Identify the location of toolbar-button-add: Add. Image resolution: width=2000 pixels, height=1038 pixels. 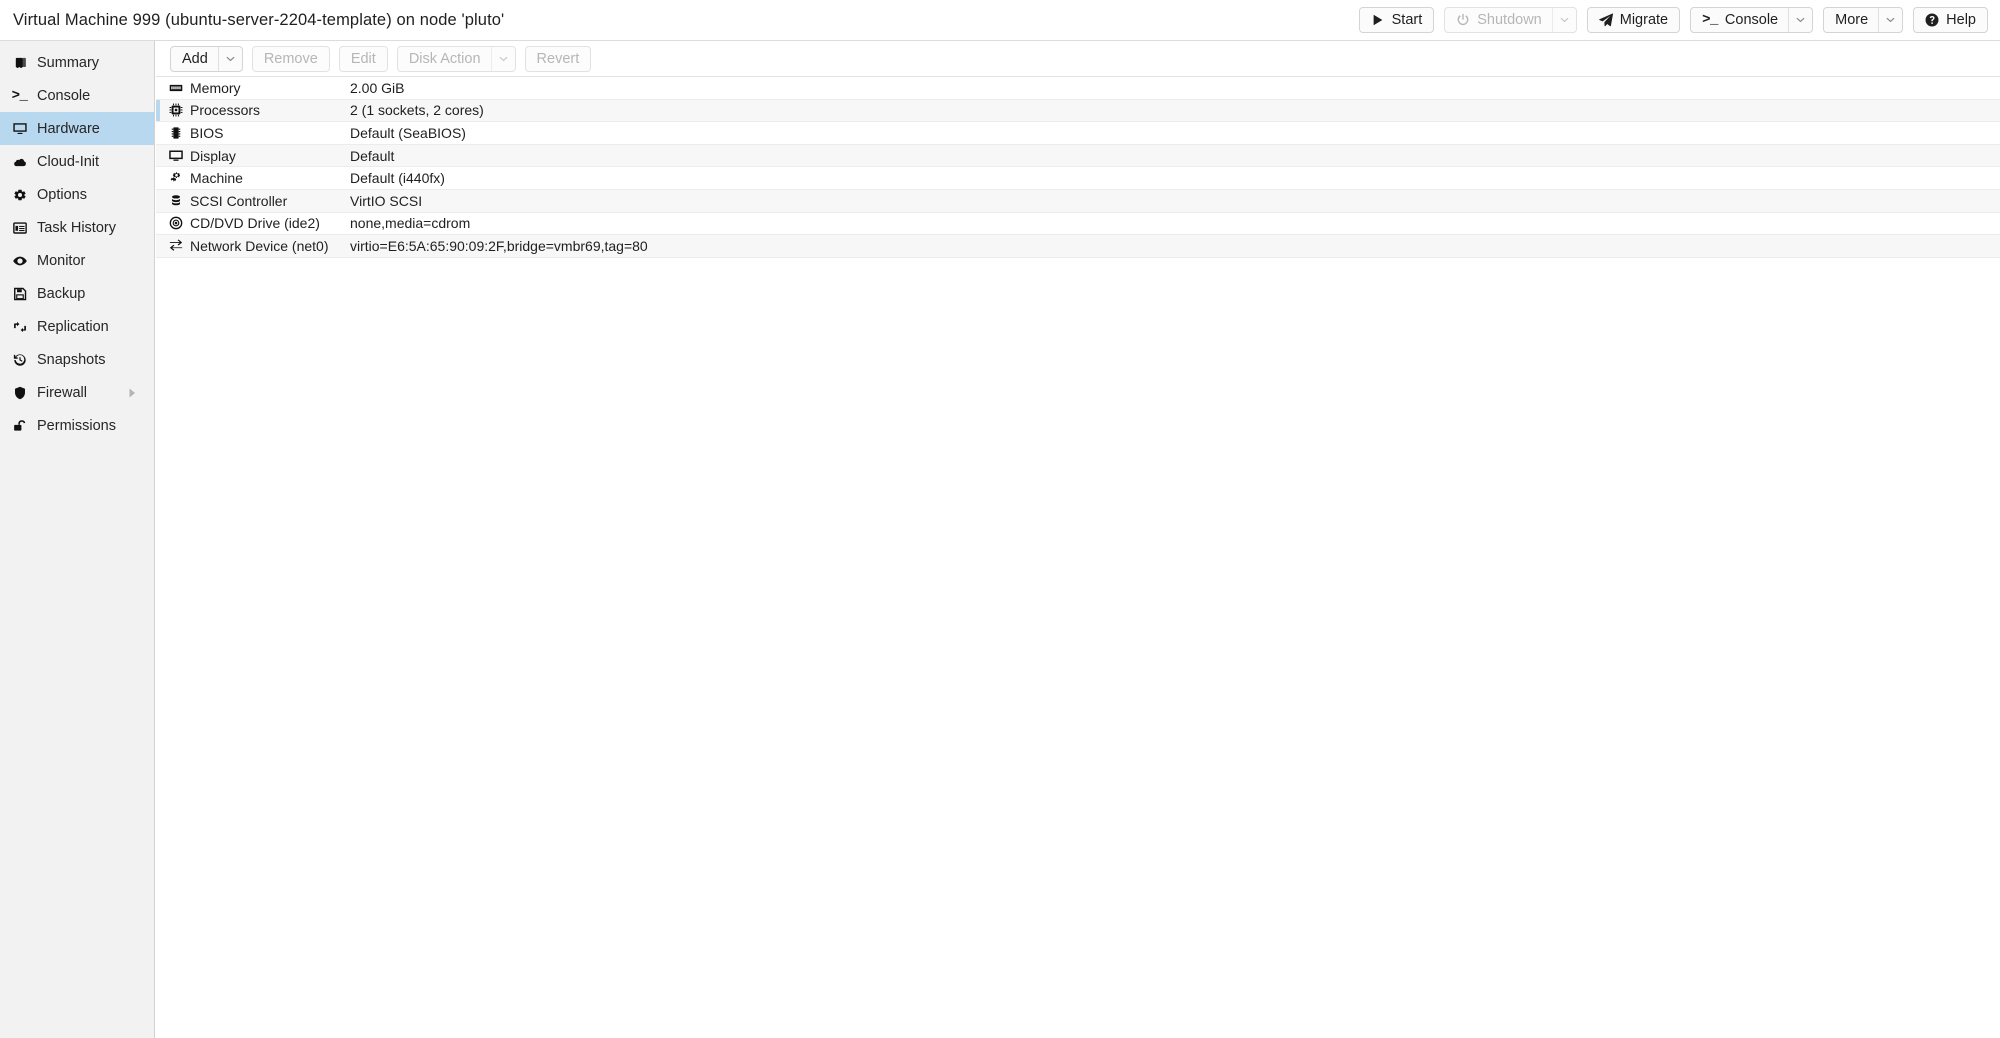
(206, 58).